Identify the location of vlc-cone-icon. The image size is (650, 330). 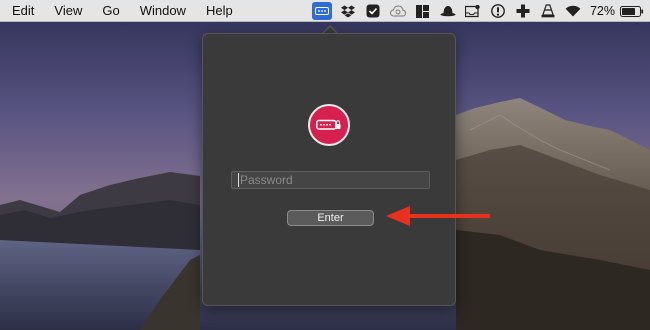
(548, 11).